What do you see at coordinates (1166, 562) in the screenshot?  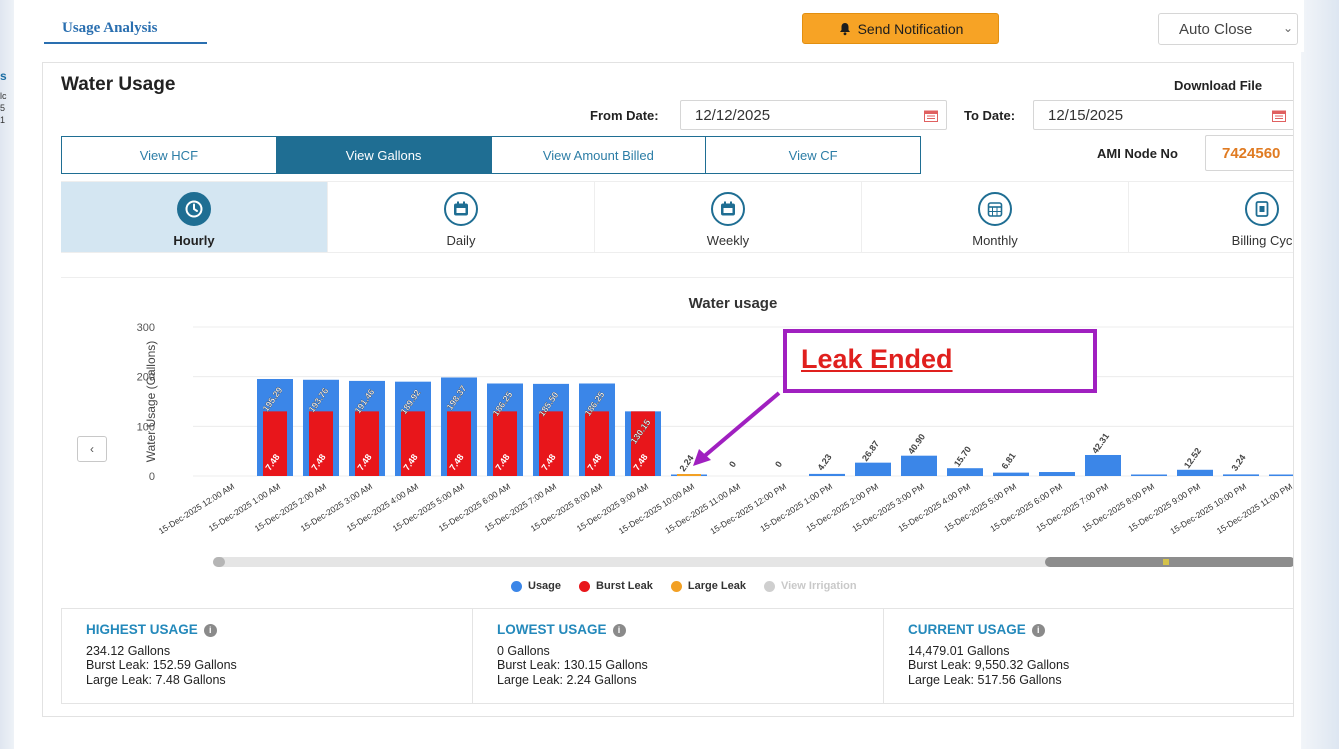 I see `scrollbar-grip` at bounding box center [1166, 562].